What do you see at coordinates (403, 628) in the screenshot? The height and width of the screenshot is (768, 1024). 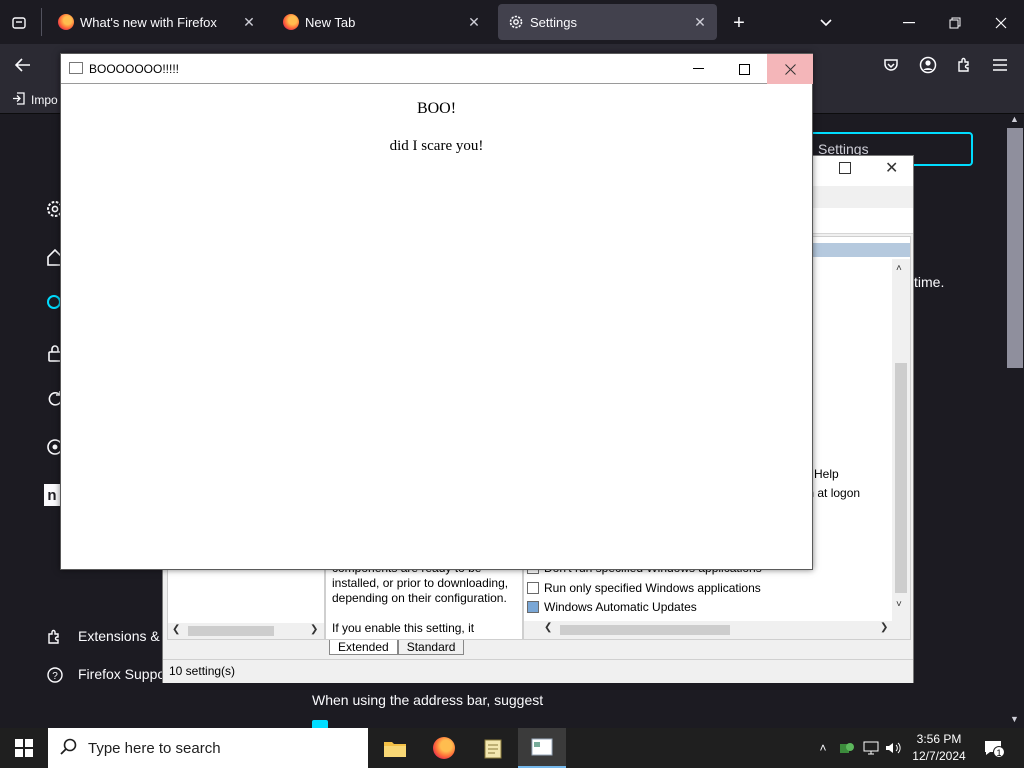 I see `description-line: If you enable this setting, it` at bounding box center [403, 628].